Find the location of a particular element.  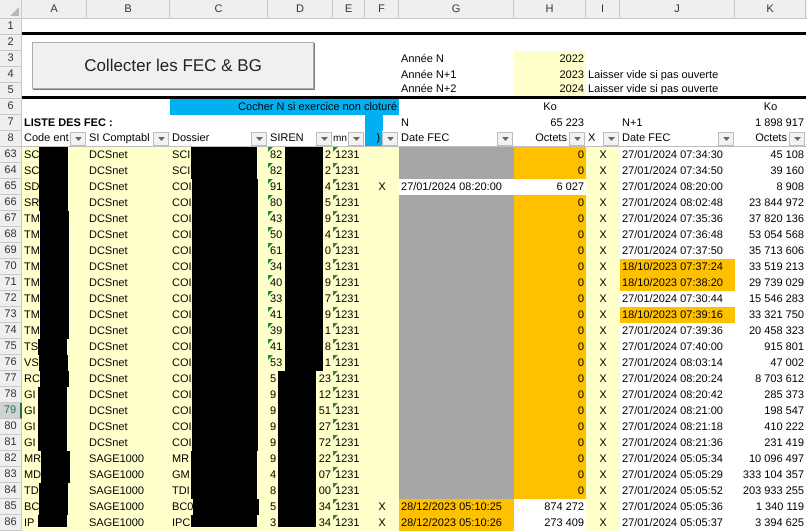

row-header: 8 is located at coordinates (11, 139).